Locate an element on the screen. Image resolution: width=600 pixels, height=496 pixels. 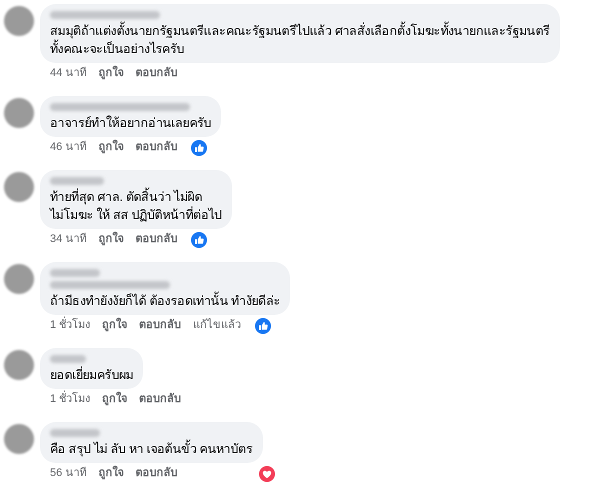
timestamp: 44 นาที is located at coordinates (68, 73).